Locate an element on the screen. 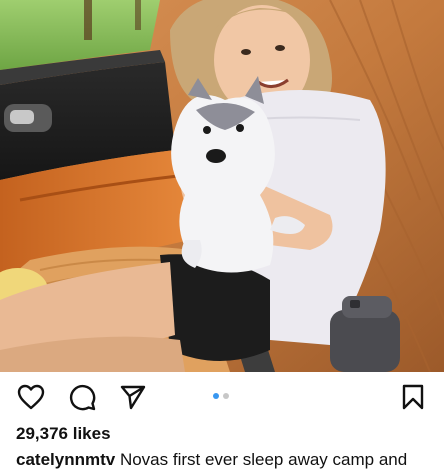 The image size is (444, 471). likes-count: 29,376 likes is located at coordinates (63, 434).